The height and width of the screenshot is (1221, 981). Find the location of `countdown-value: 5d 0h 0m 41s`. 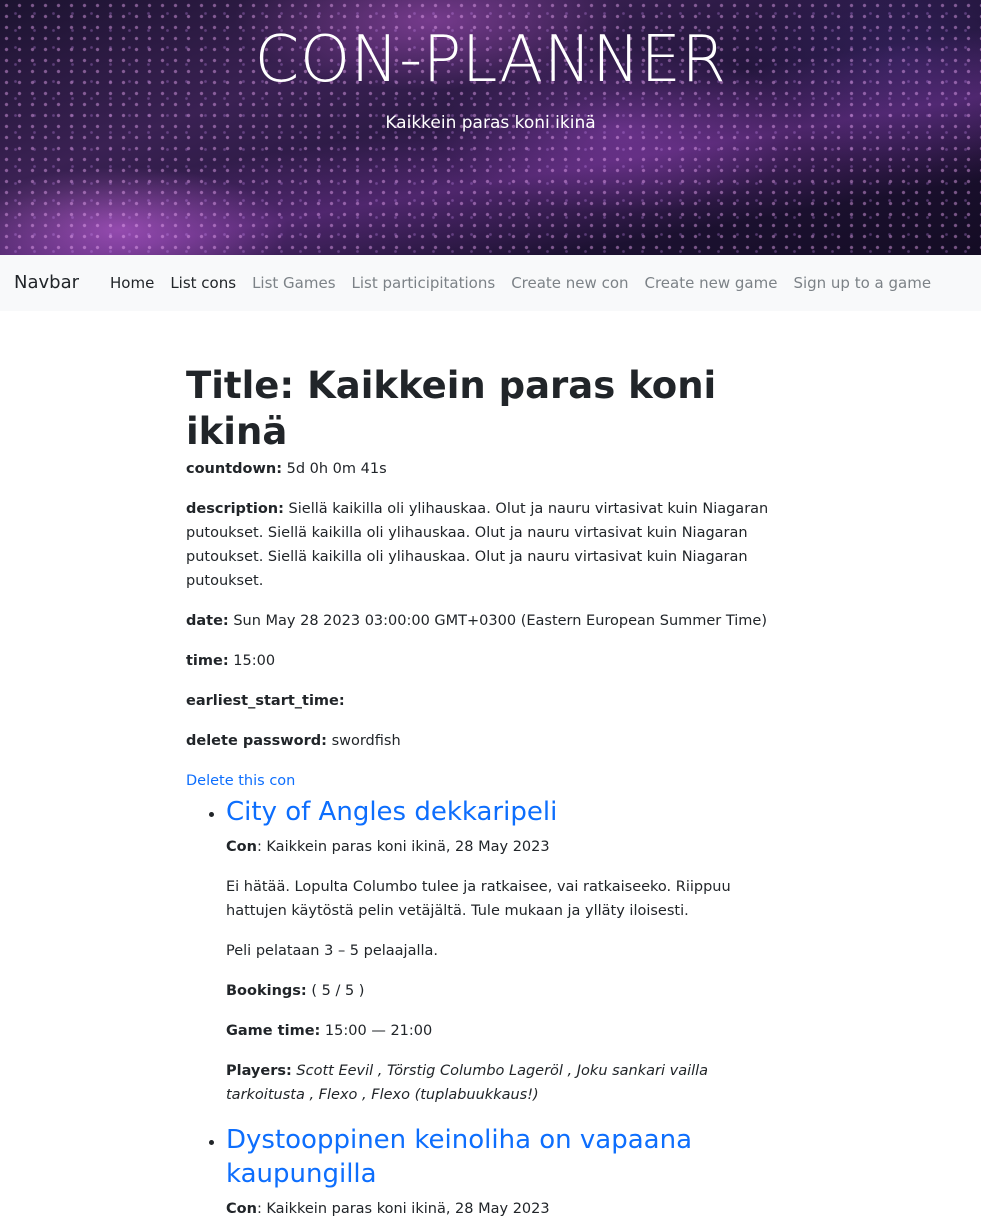

countdown-value: 5d 0h 0m 41s is located at coordinates (336, 469).